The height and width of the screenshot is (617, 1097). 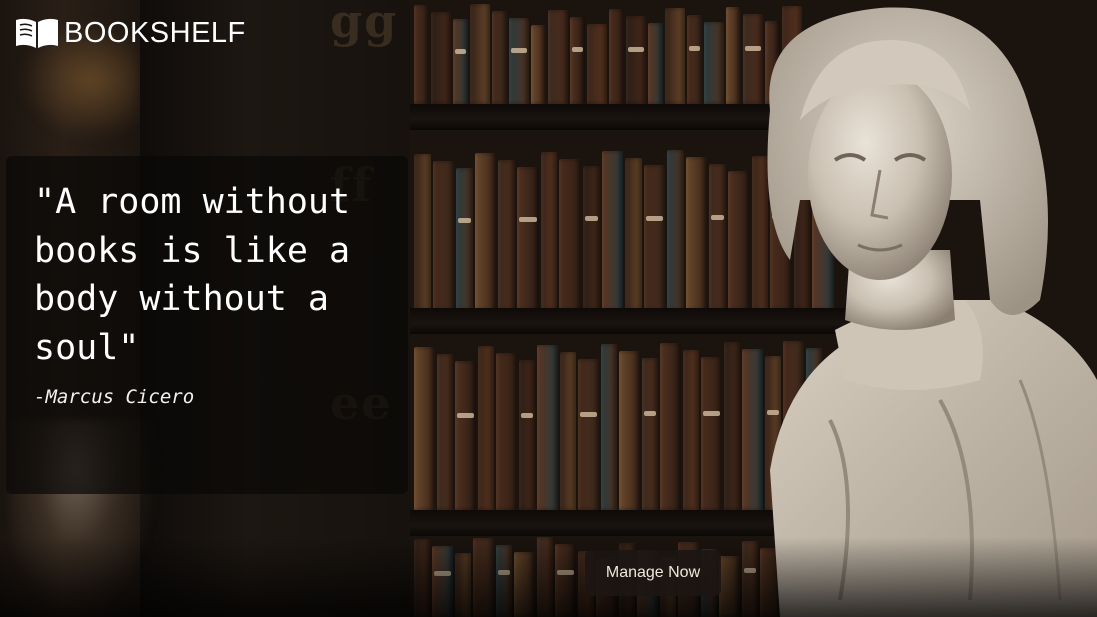 What do you see at coordinates (364, 24) in the screenshot?
I see `pillar-letter-engraving: gg` at bounding box center [364, 24].